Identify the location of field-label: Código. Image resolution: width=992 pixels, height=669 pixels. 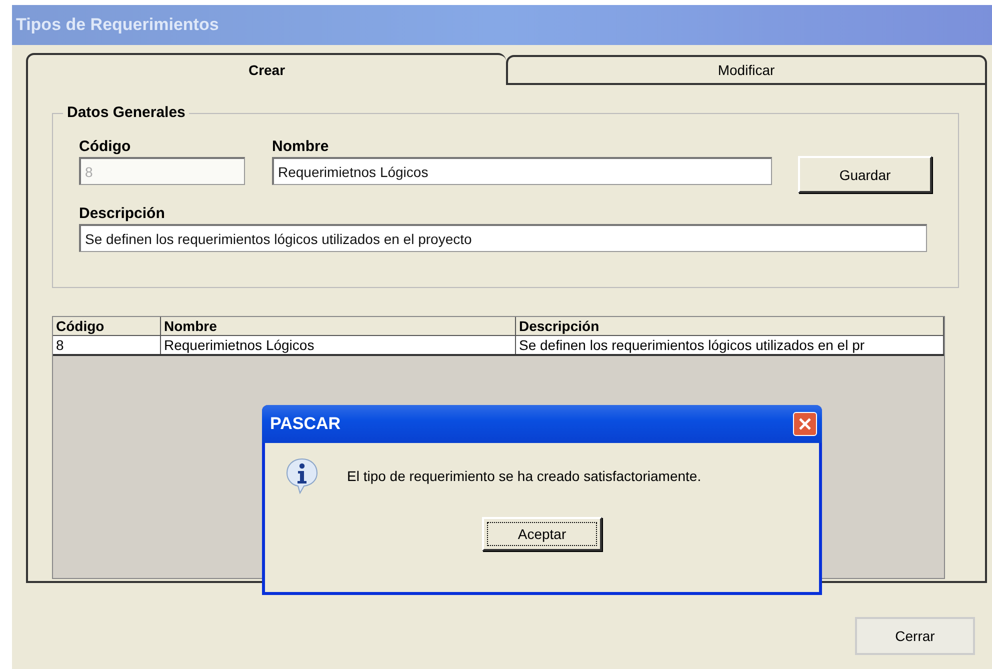
(105, 146).